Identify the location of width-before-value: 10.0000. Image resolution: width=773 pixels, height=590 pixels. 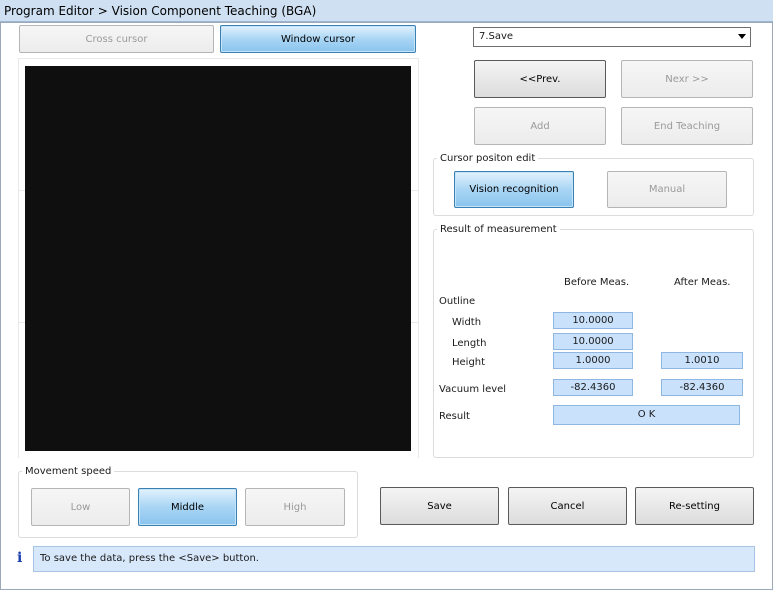
(593, 320).